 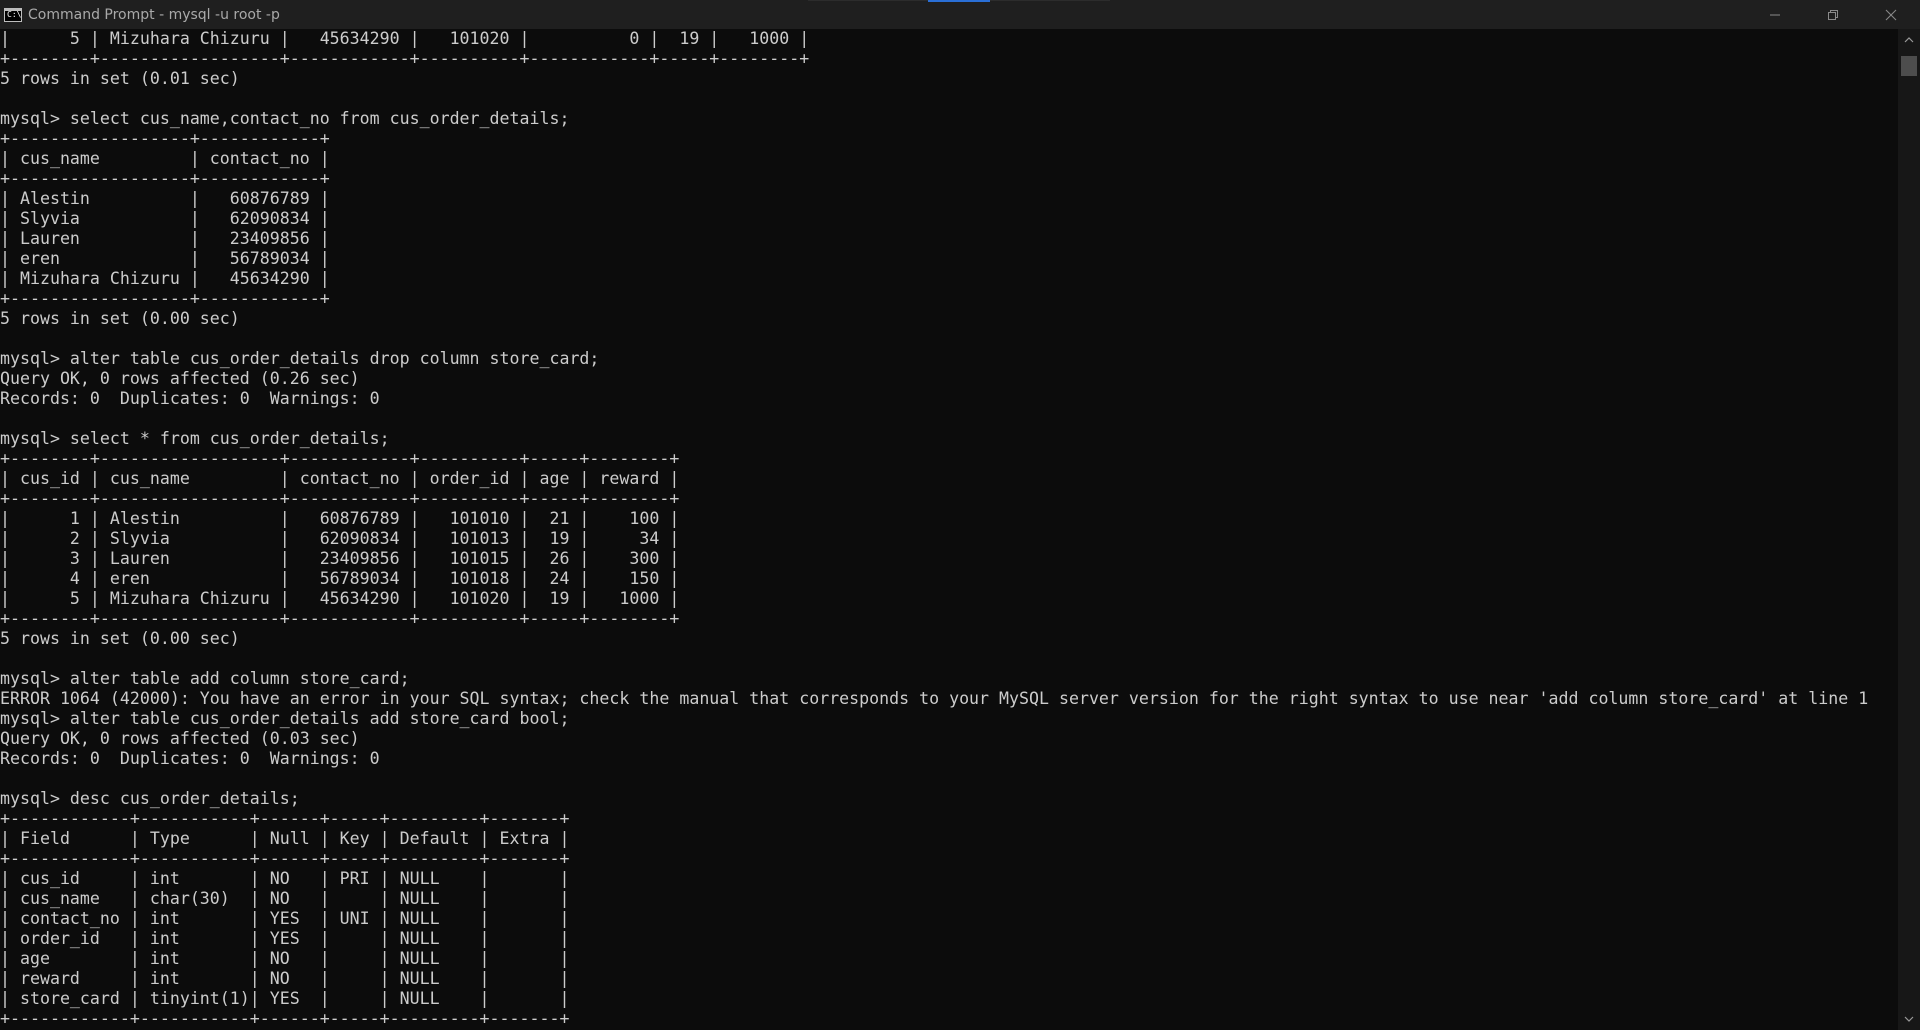 What do you see at coordinates (960, 14) in the screenshot?
I see `title-bar: C:\ Command Prompt - mysql -u root -p` at bounding box center [960, 14].